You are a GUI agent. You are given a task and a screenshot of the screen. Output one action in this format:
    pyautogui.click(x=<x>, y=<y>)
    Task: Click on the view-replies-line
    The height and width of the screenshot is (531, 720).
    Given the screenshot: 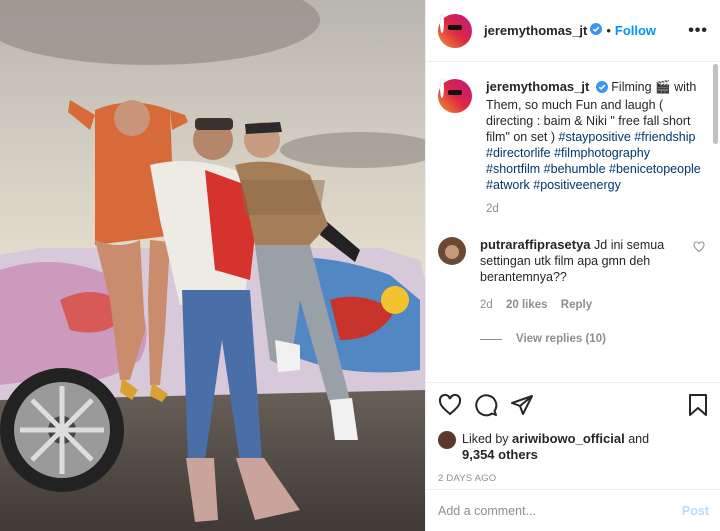 What is the action you would take?
    pyautogui.click(x=491, y=339)
    